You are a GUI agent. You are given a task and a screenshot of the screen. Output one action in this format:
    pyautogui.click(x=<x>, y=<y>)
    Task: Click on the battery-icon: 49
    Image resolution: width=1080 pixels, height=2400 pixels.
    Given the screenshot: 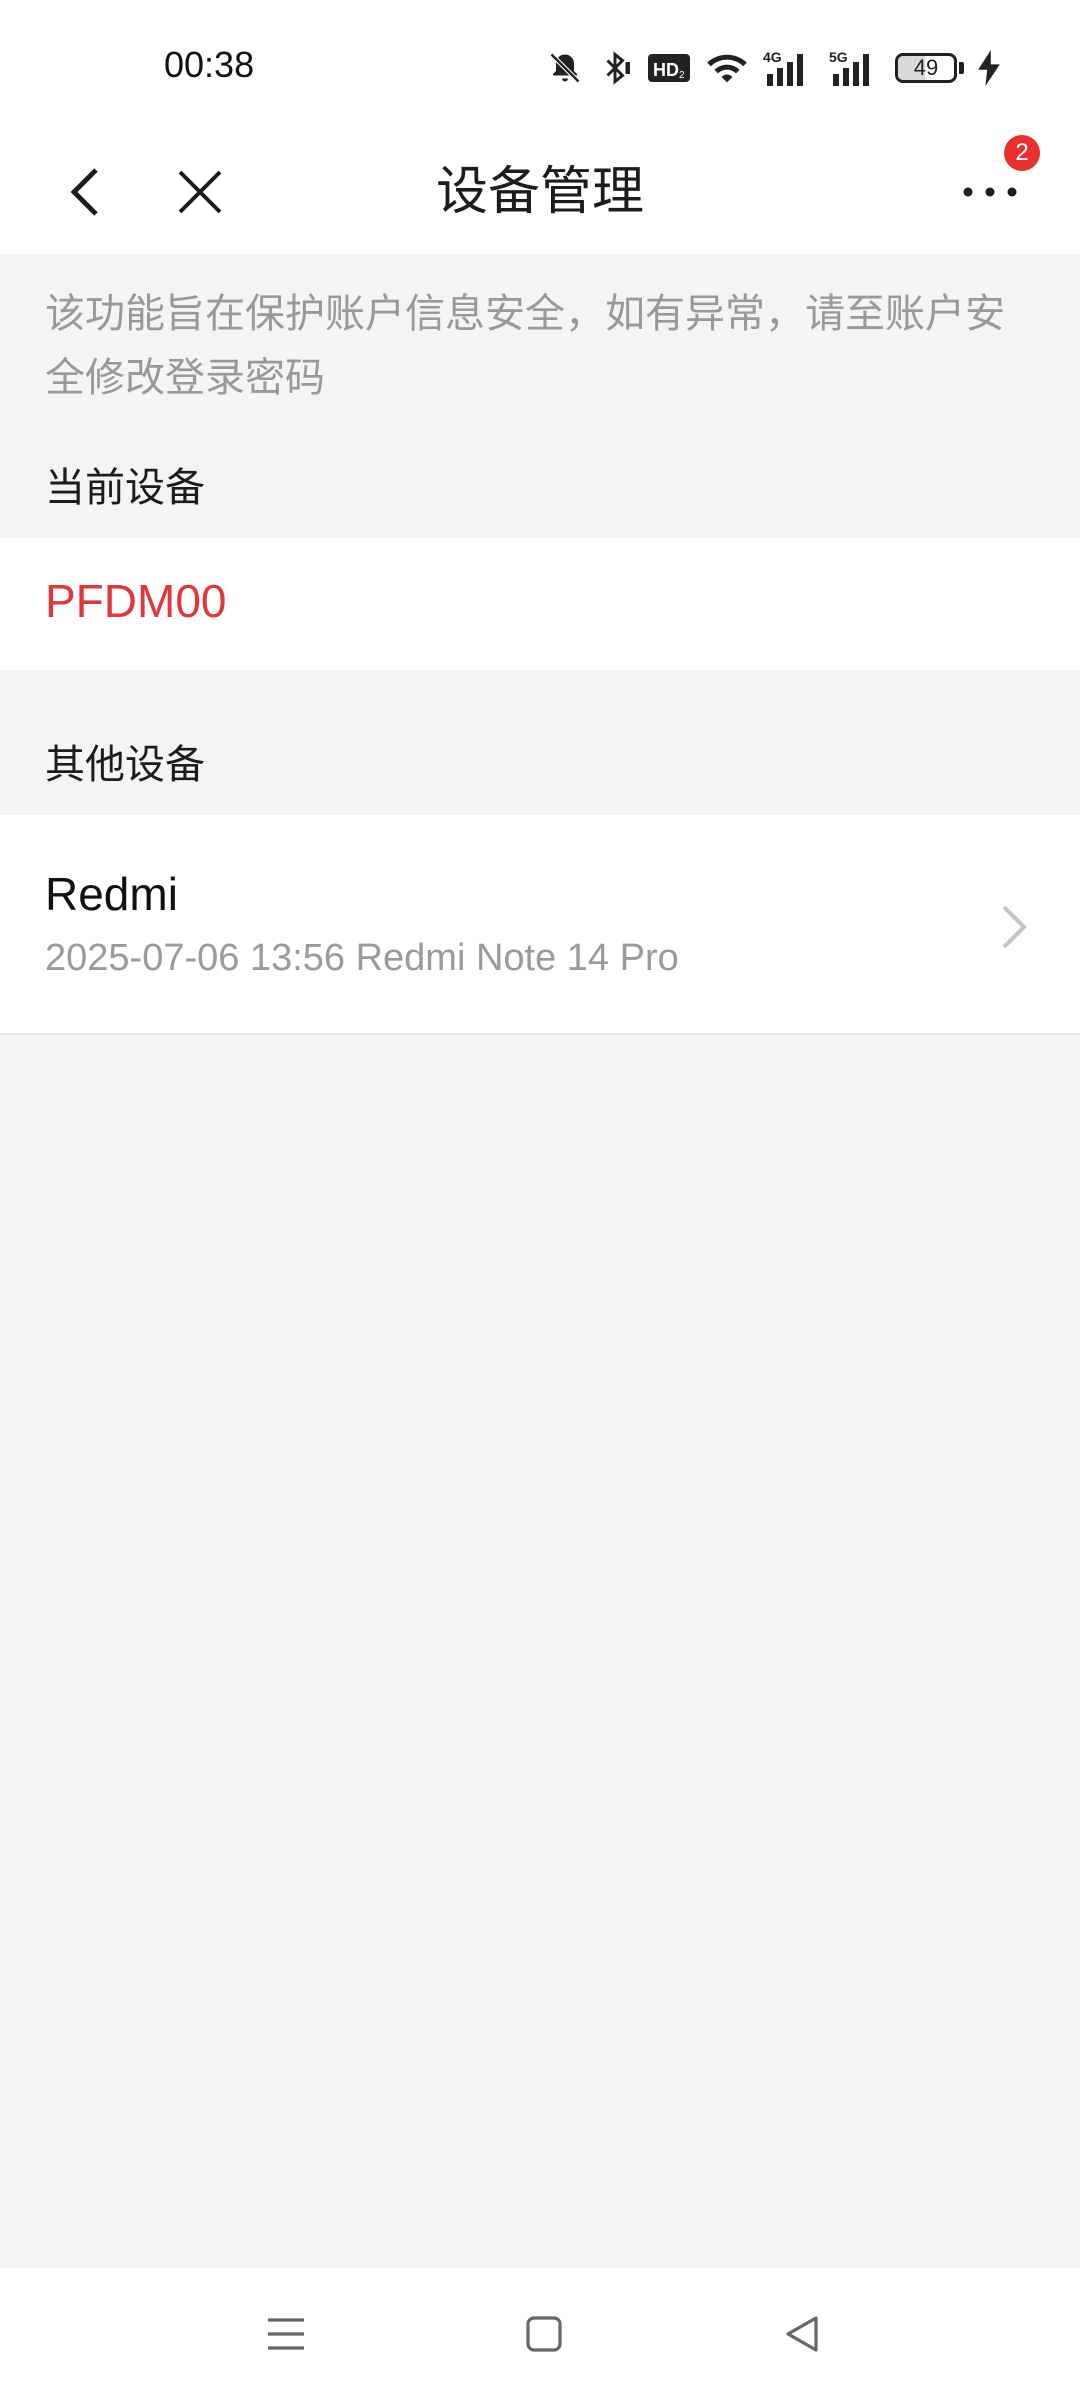 What is the action you would take?
    pyautogui.click(x=929, y=68)
    